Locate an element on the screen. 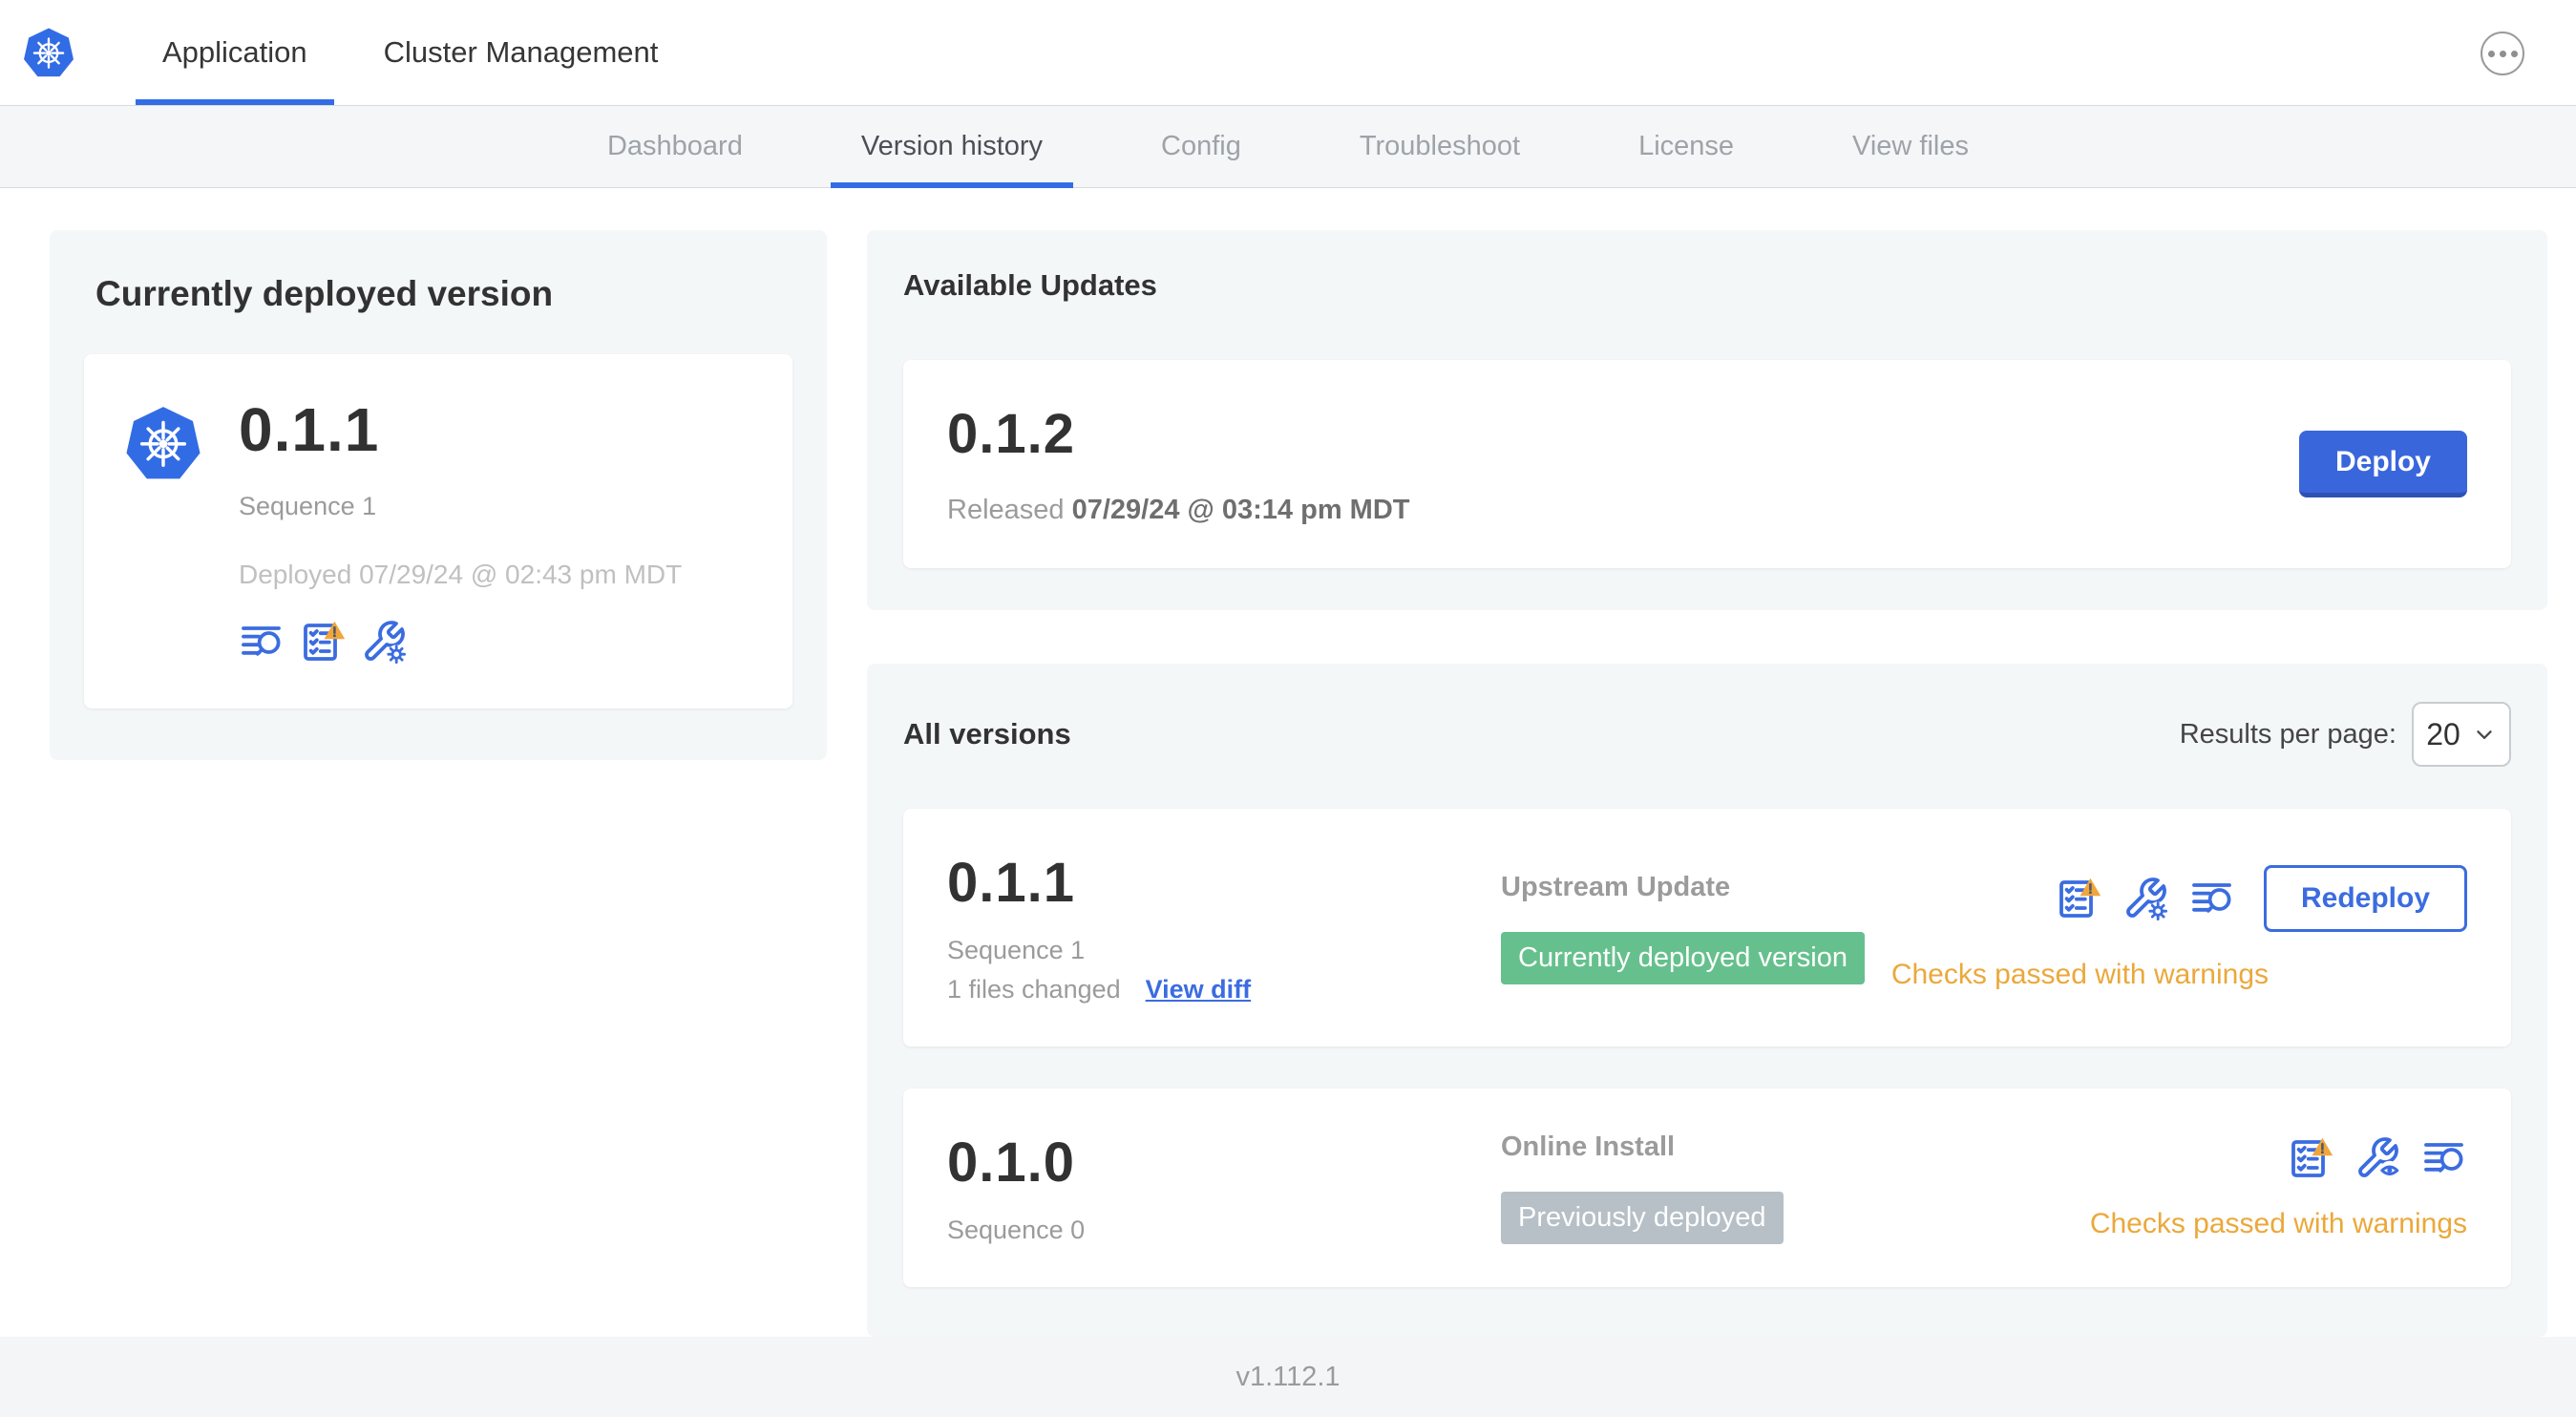 The height and width of the screenshot is (1417, 2576). kubernetes-logo-icon is located at coordinates (48, 52).